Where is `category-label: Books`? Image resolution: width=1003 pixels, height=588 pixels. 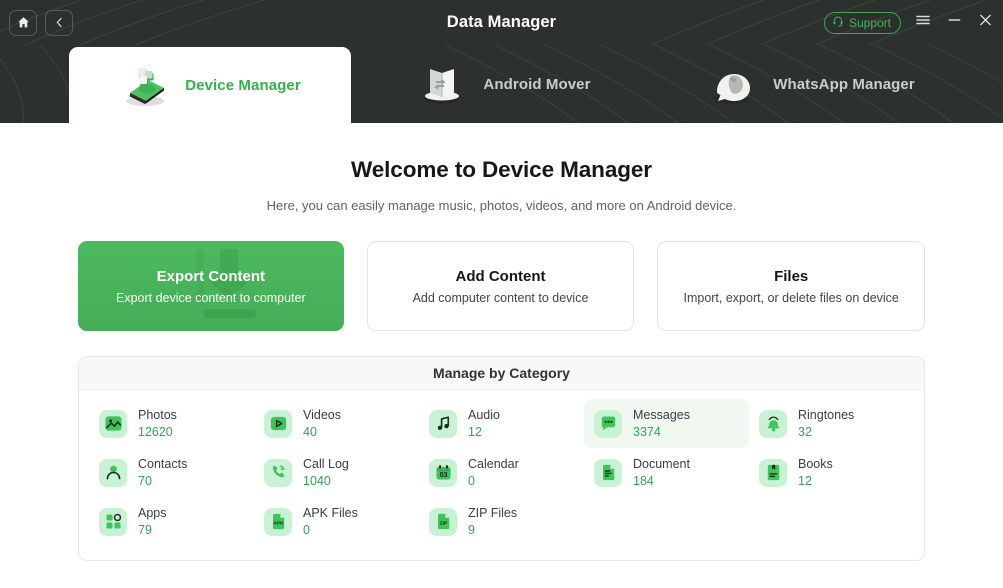 category-label: Books is located at coordinates (815, 463).